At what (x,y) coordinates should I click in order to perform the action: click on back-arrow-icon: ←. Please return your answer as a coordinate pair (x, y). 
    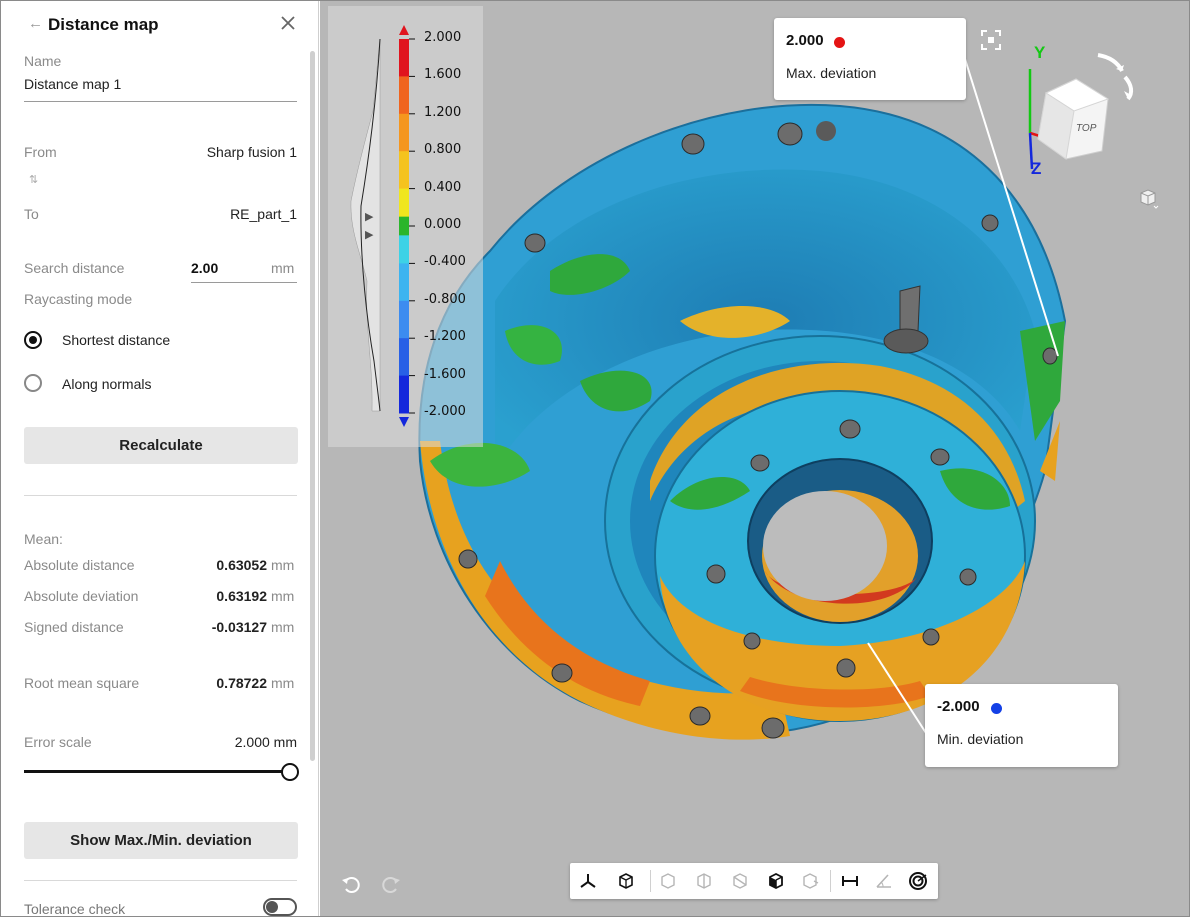
    Looking at the image, I should click on (35, 23).